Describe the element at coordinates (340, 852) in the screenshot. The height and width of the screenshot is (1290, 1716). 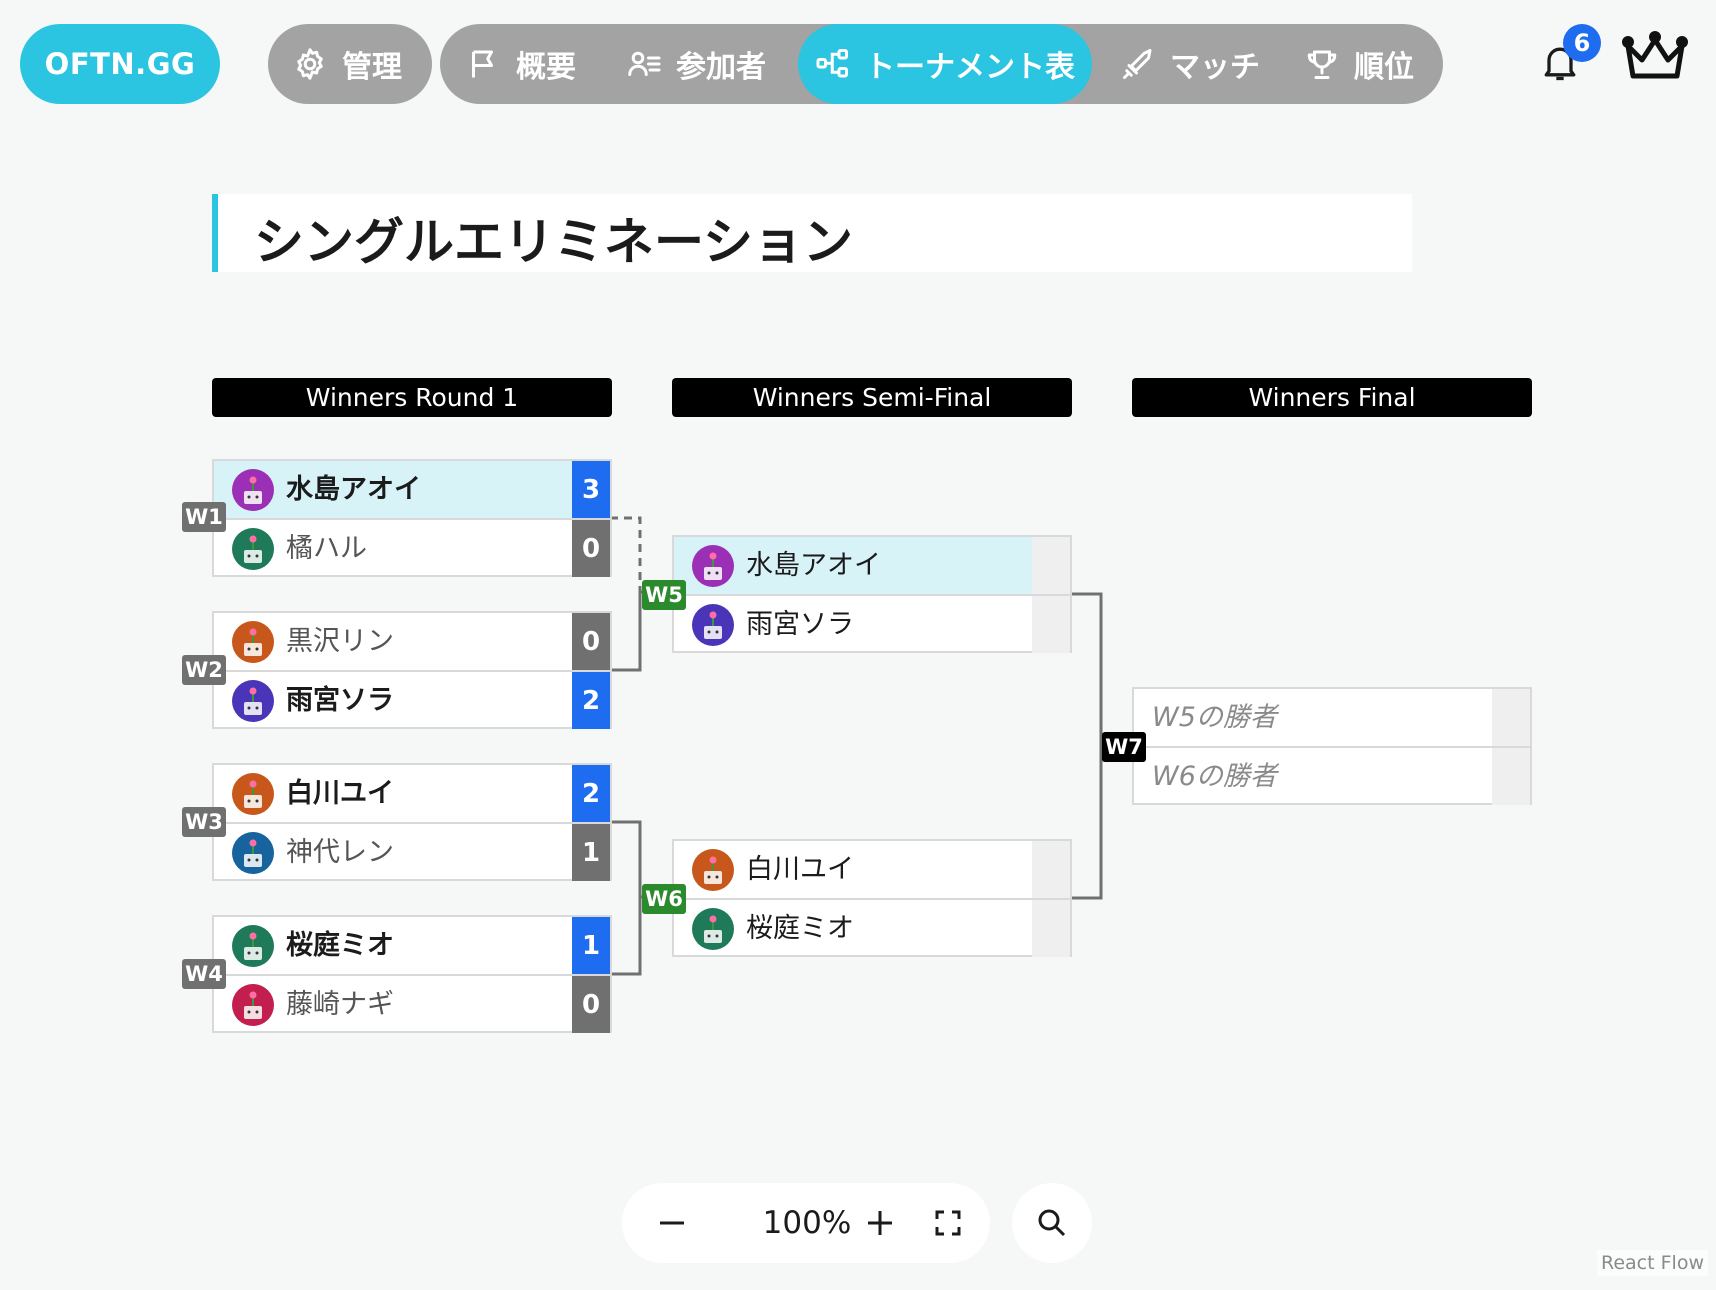
I see `player-name: 神代レン` at that location.